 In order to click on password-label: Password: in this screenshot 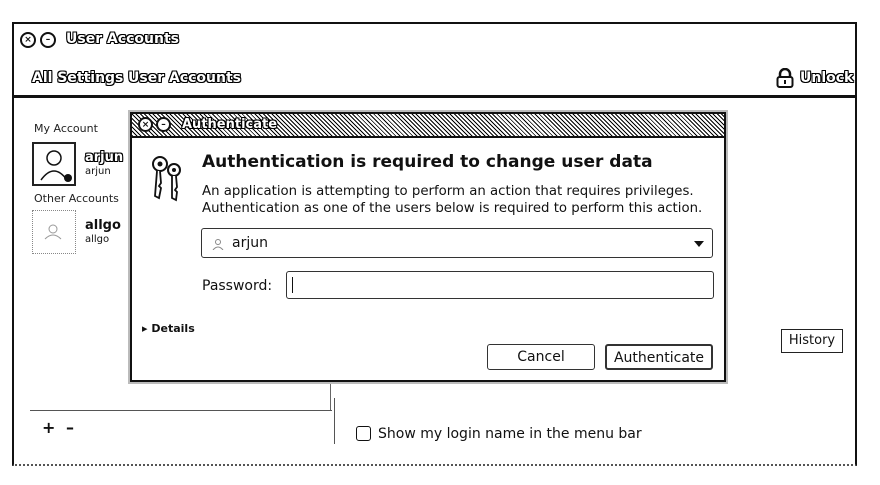, I will do `click(237, 286)`.